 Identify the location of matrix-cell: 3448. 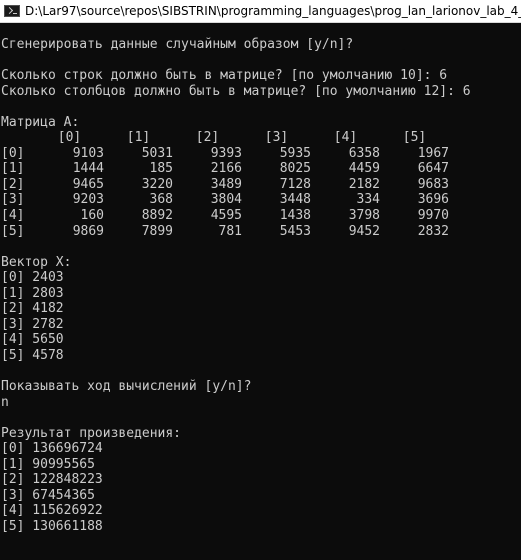
(295, 200).